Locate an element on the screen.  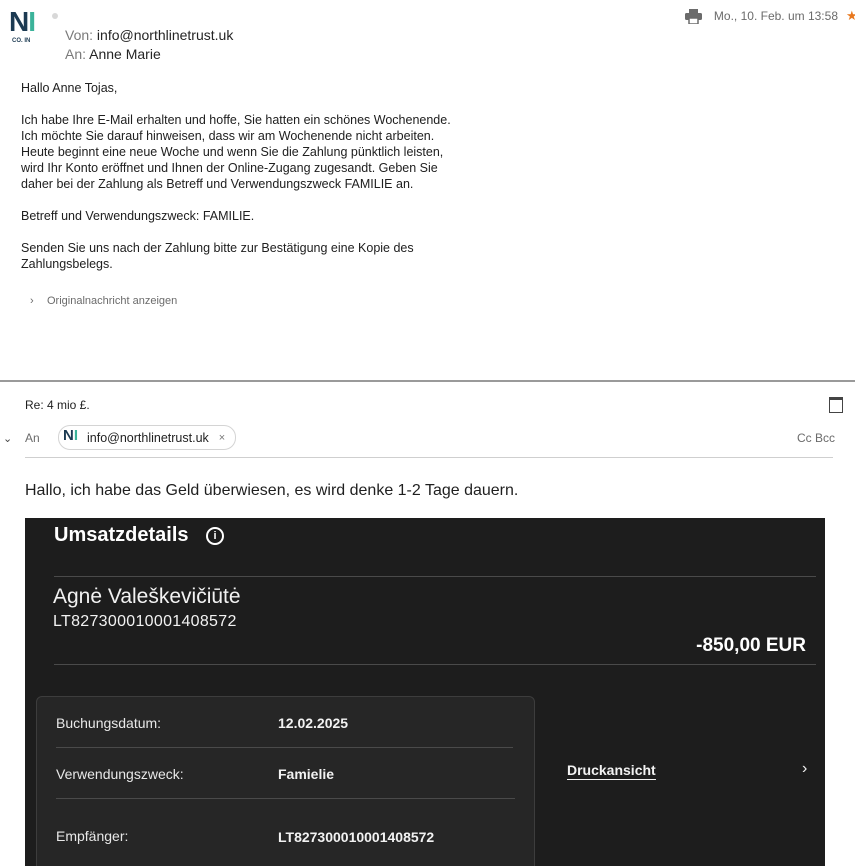
sender-logo-letters: NI is located at coordinates (22, 21).